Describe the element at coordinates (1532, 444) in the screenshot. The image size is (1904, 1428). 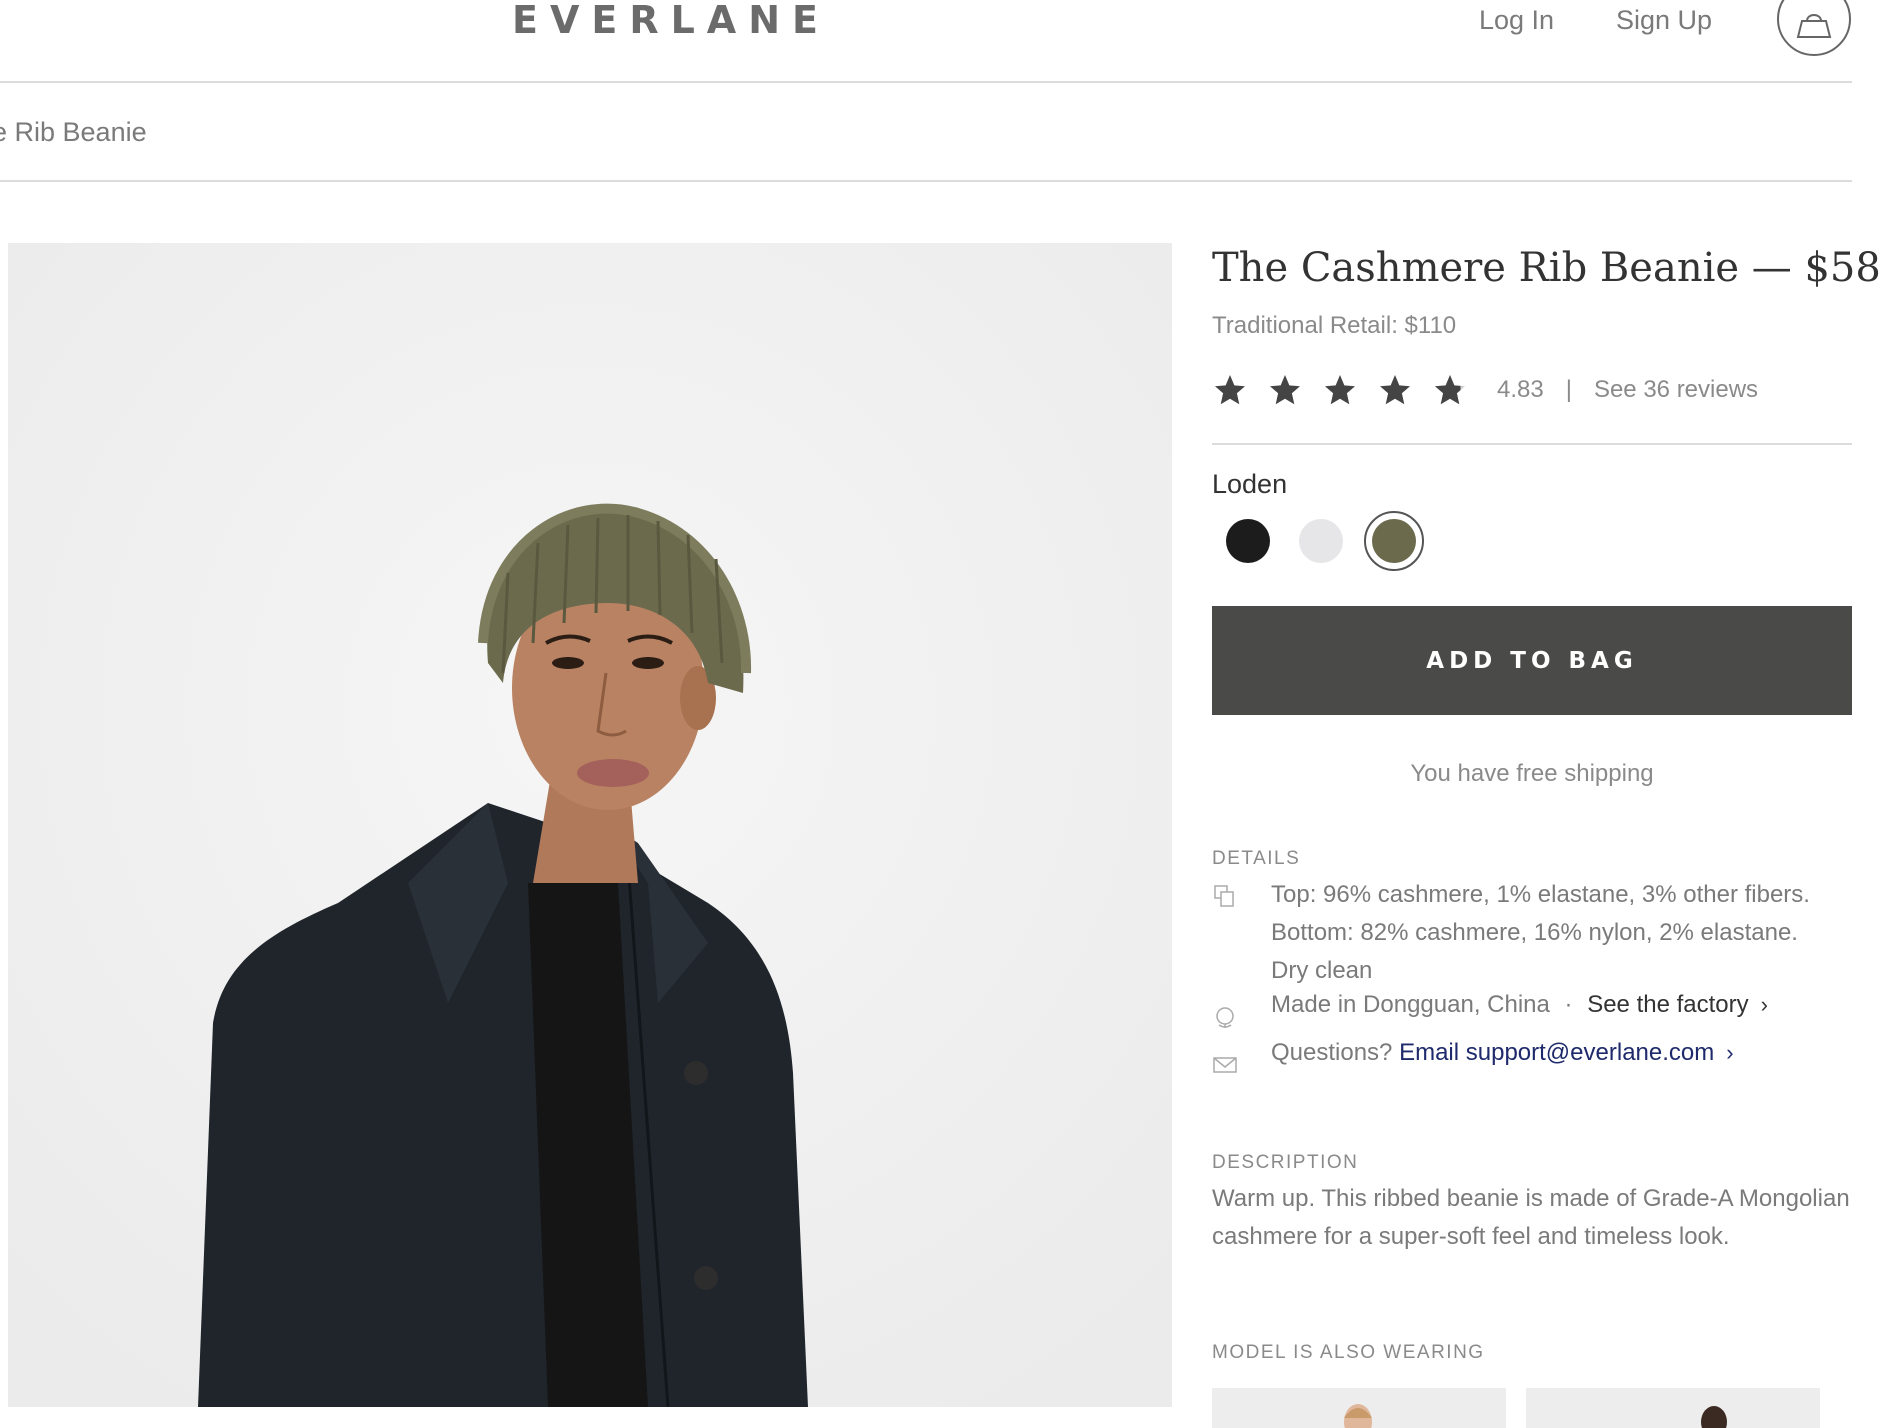
I see `rating-divider` at that location.